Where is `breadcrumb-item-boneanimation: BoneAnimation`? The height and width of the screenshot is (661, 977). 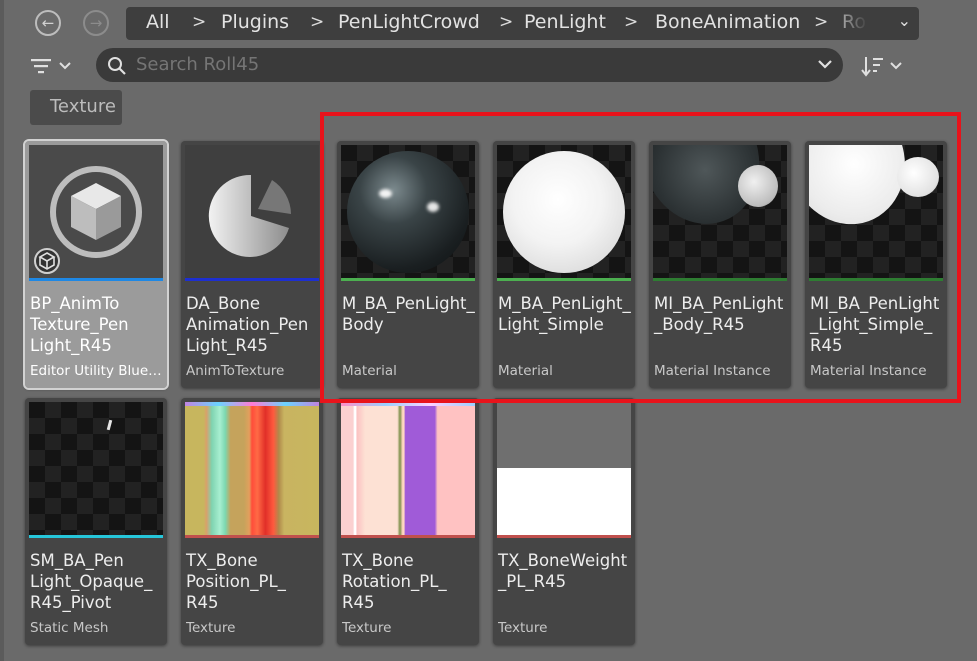 breadcrumb-item-boneanimation: BoneAnimation is located at coordinates (727, 22).